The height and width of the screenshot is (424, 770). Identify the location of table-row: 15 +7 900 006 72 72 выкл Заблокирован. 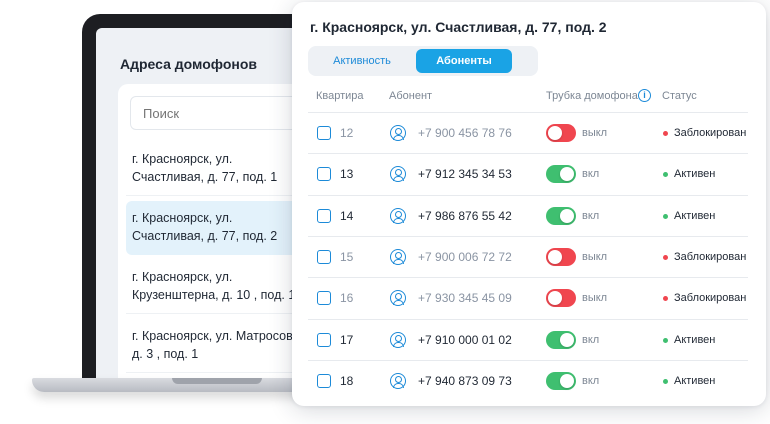
(528, 256).